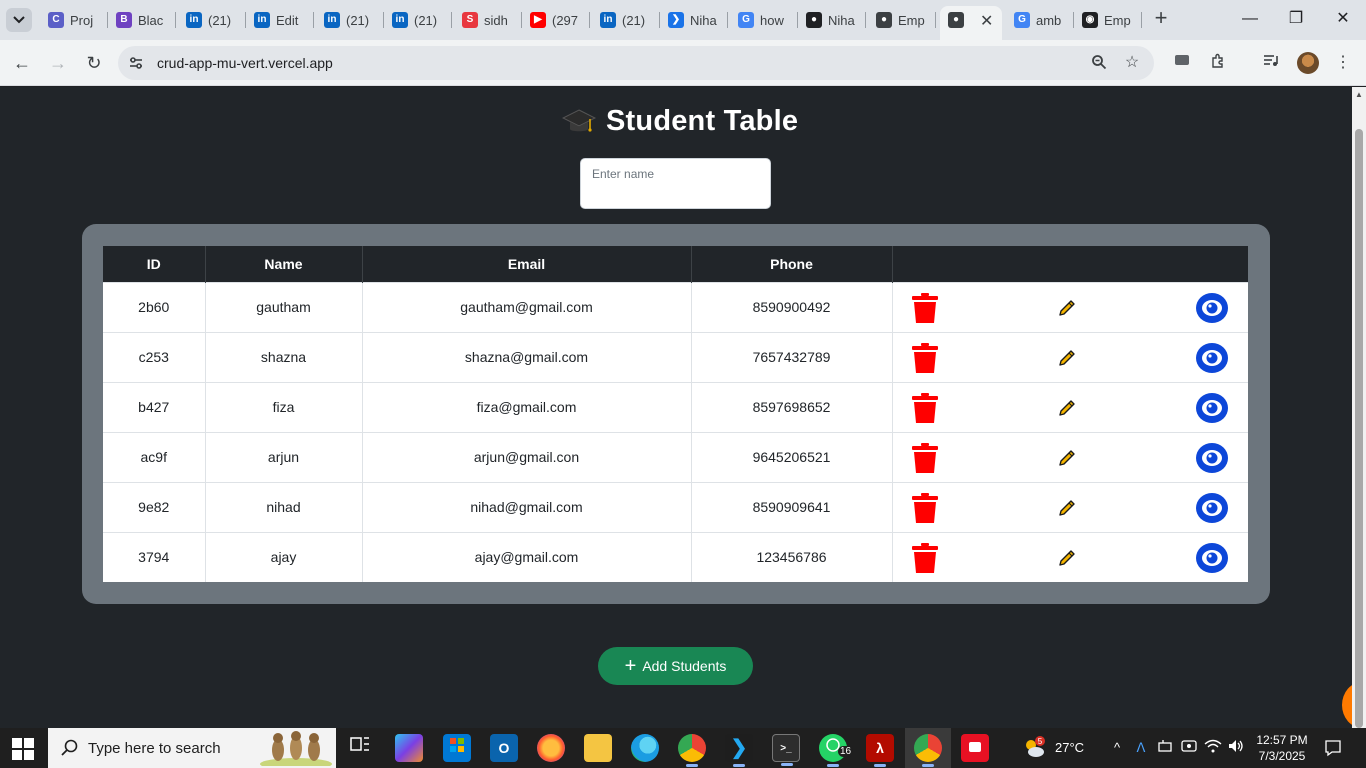 The height and width of the screenshot is (768, 1366). Describe the element at coordinates (598, 748) in the screenshot. I see `file-explorer-icon` at that location.